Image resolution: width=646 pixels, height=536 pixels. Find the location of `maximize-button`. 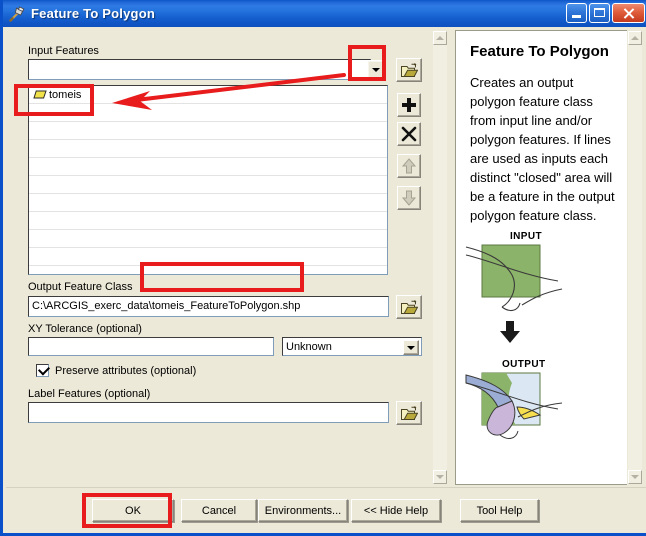

maximize-button is located at coordinates (599, 13).